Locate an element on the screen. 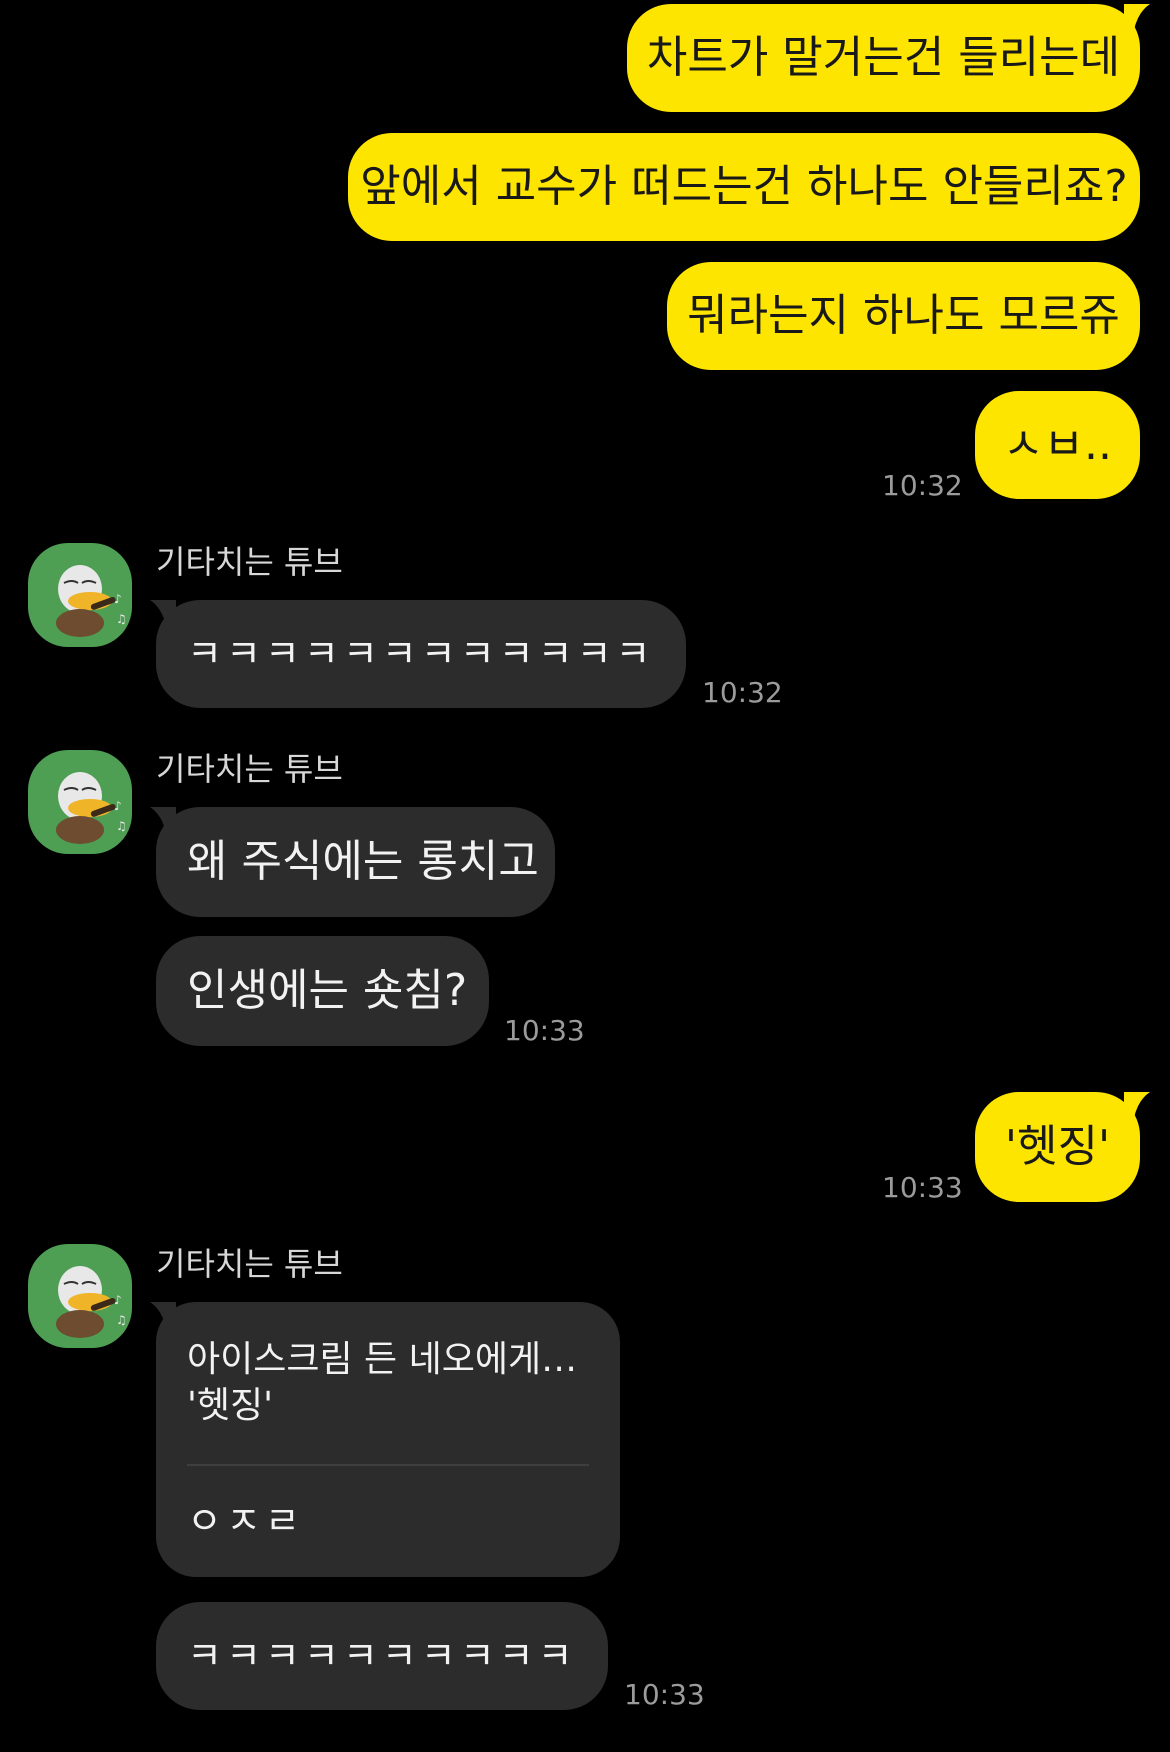  message-text: 뭐라는지 하나도 모르쥬 is located at coordinates (903, 315).